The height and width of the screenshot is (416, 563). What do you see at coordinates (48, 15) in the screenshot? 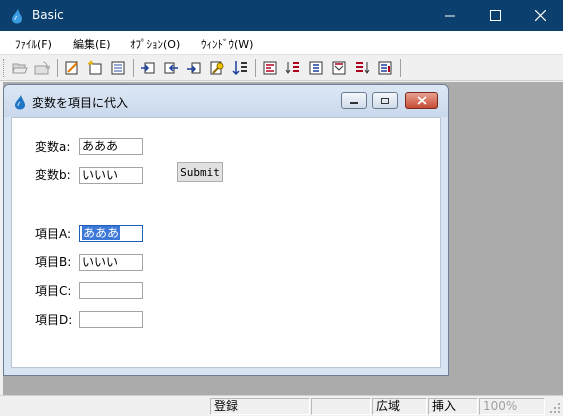
I see `app-title: Basic` at bounding box center [48, 15].